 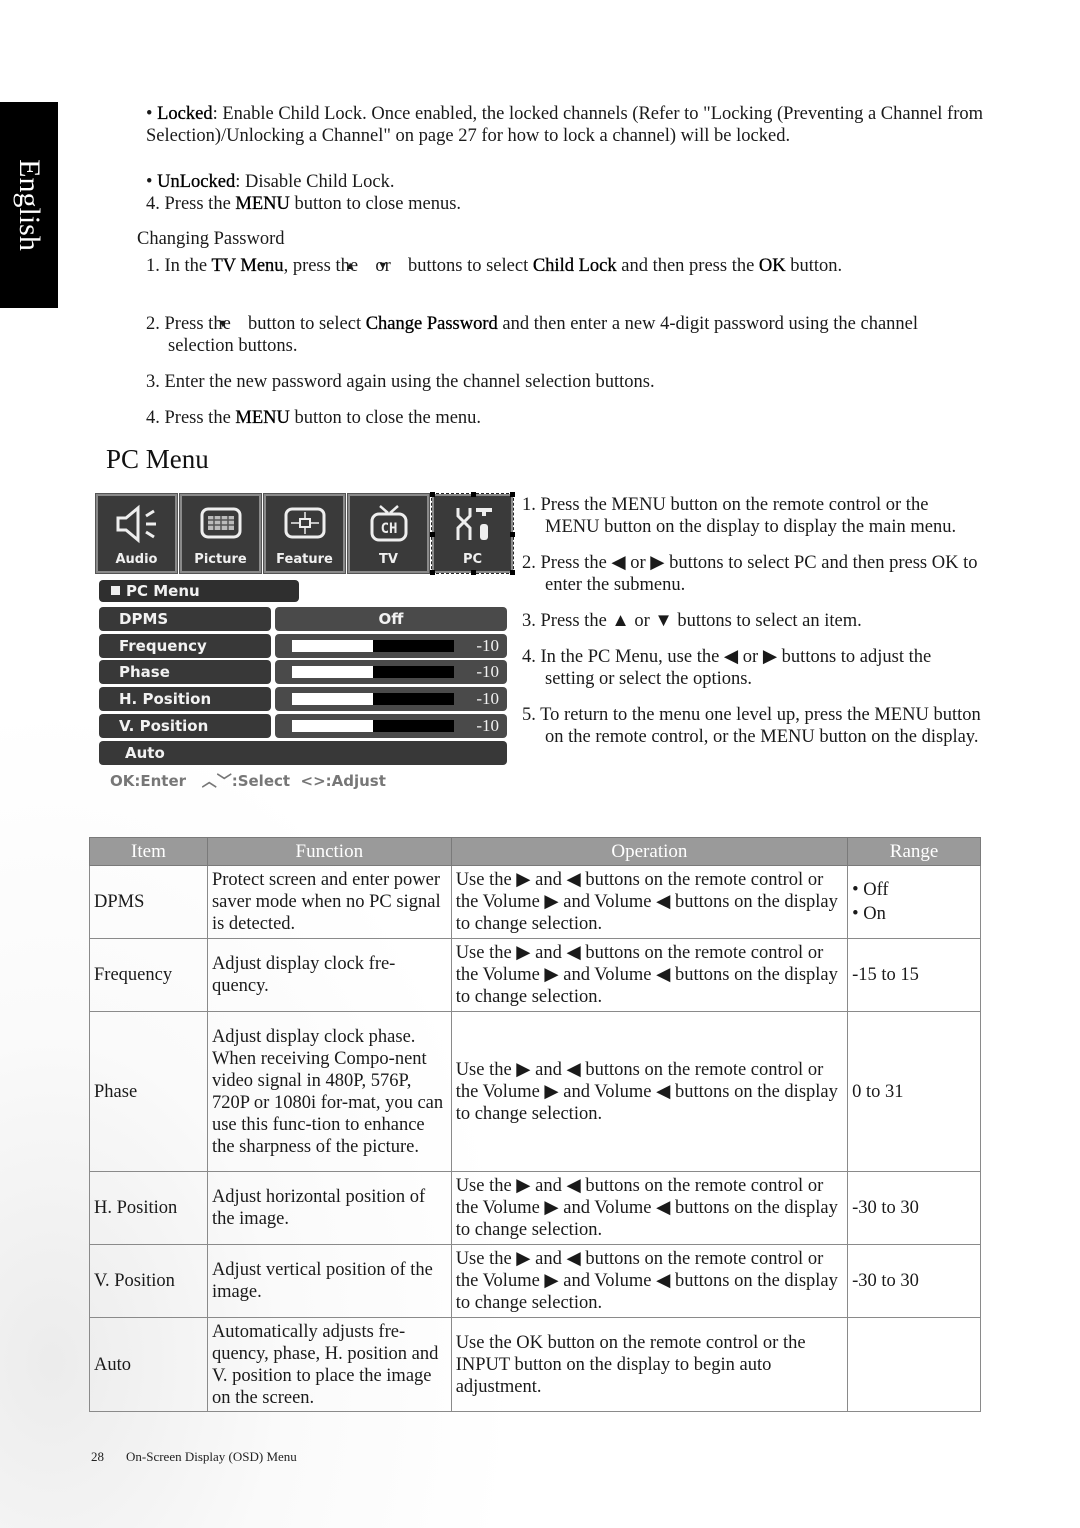 I want to click on cell-function: Adjust vertical position of the image., so click(x=329, y=1281).